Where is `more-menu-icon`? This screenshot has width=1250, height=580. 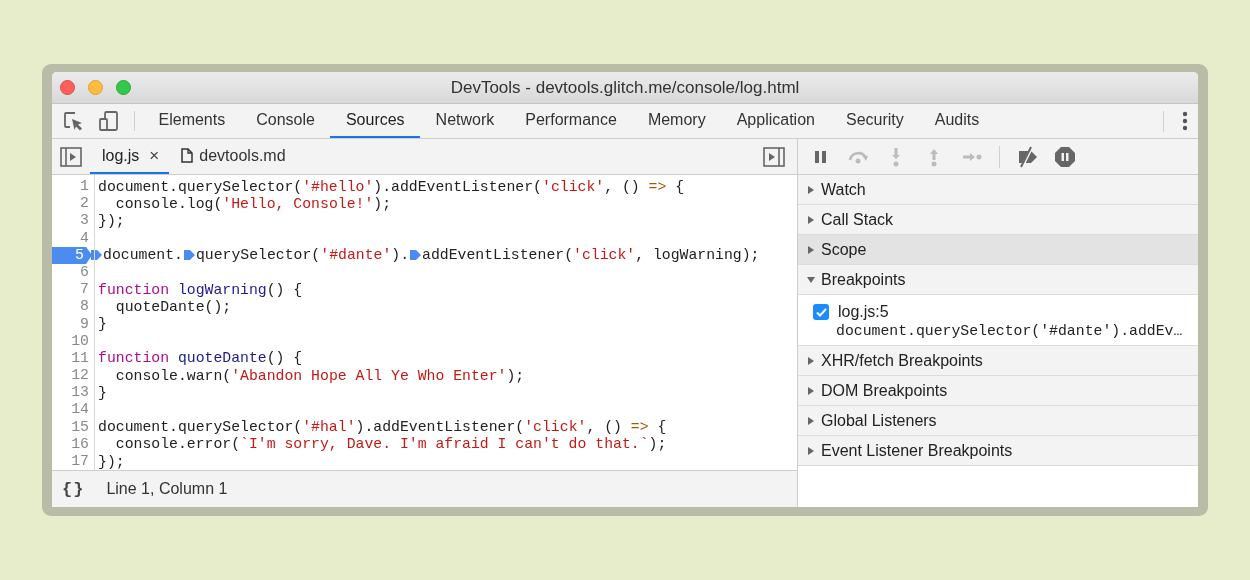
more-menu-icon is located at coordinates (1185, 121).